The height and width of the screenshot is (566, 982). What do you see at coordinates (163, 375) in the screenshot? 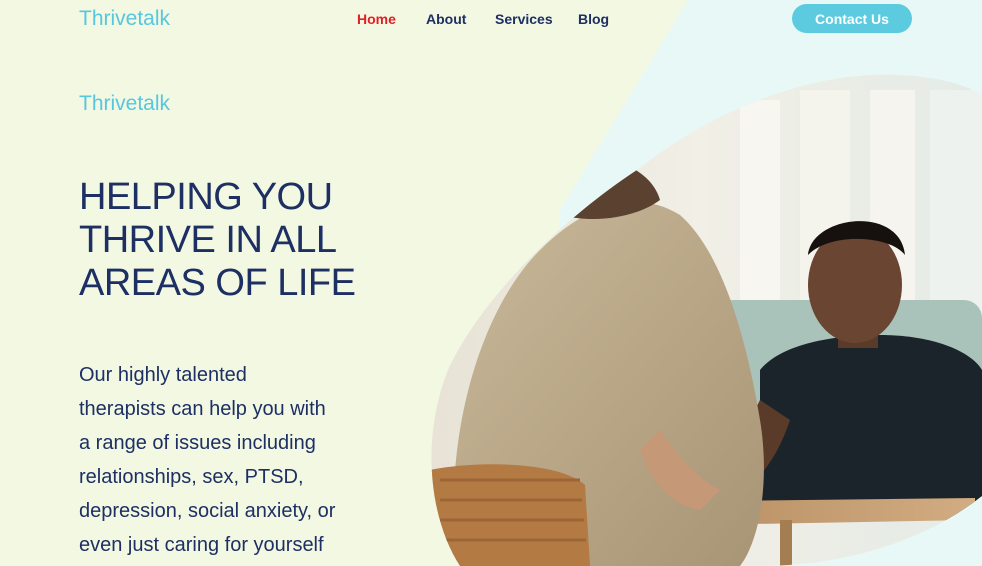
I see `description-line: Our highly talented` at bounding box center [163, 375].